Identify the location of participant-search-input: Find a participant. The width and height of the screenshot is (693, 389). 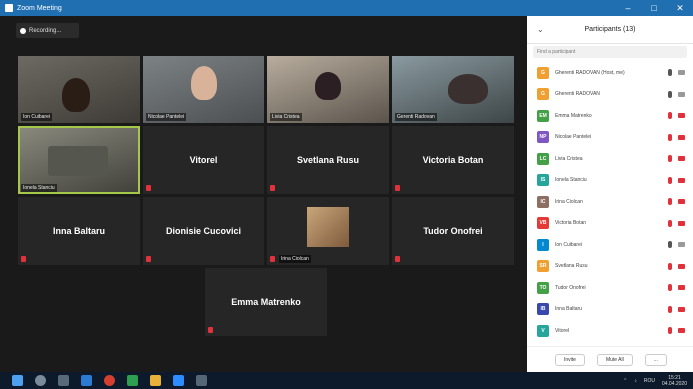
(610, 52).